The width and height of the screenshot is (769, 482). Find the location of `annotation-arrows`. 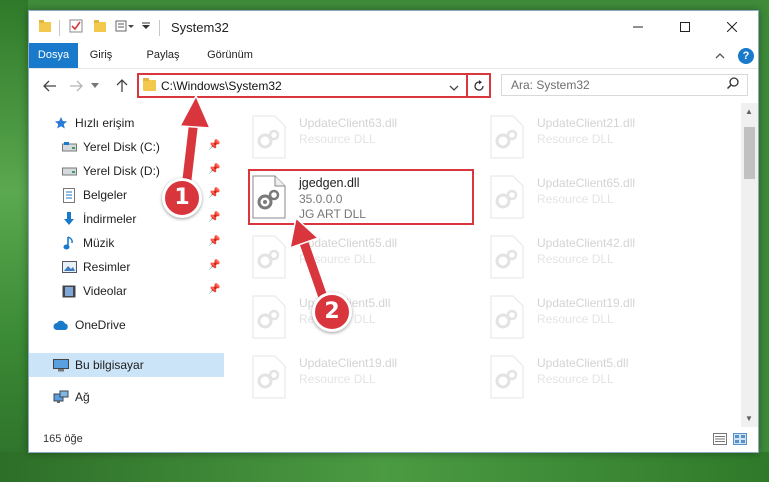

annotation-arrows is located at coordinates (253, 199).